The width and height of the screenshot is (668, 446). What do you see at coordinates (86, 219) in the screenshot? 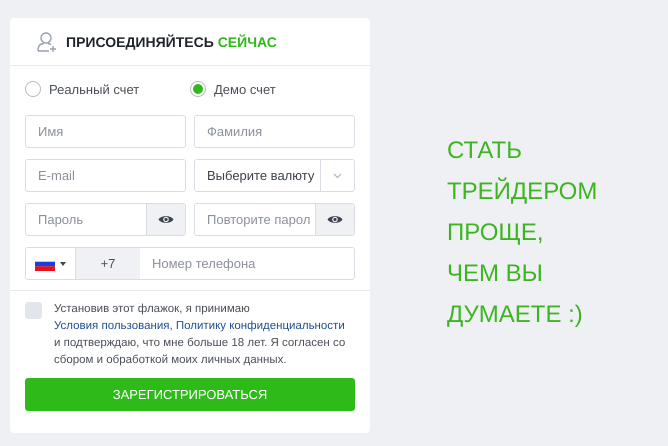
I see `password-input: Пароль` at bounding box center [86, 219].